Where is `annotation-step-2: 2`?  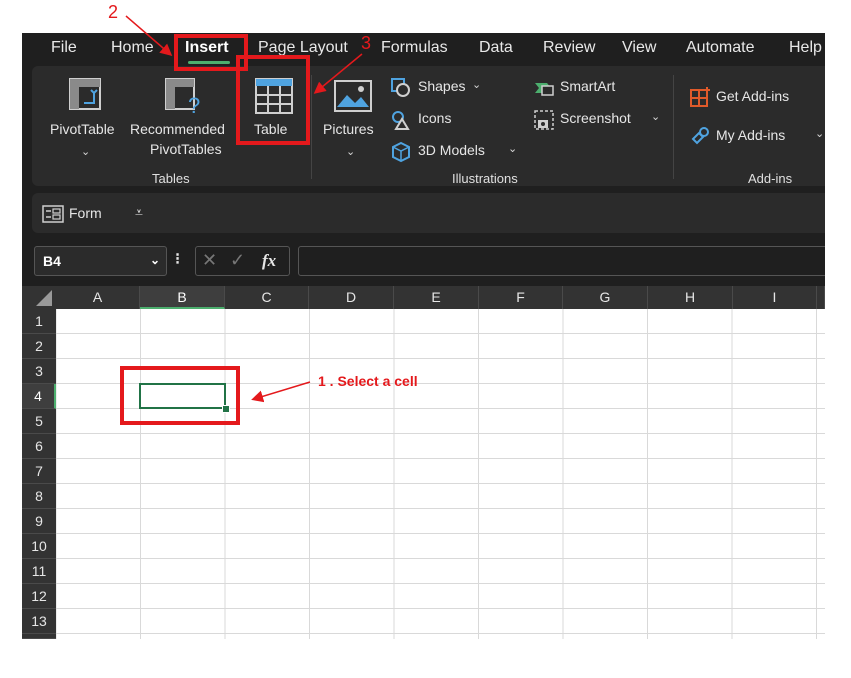
annotation-step-2: 2 is located at coordinates (113, 12).